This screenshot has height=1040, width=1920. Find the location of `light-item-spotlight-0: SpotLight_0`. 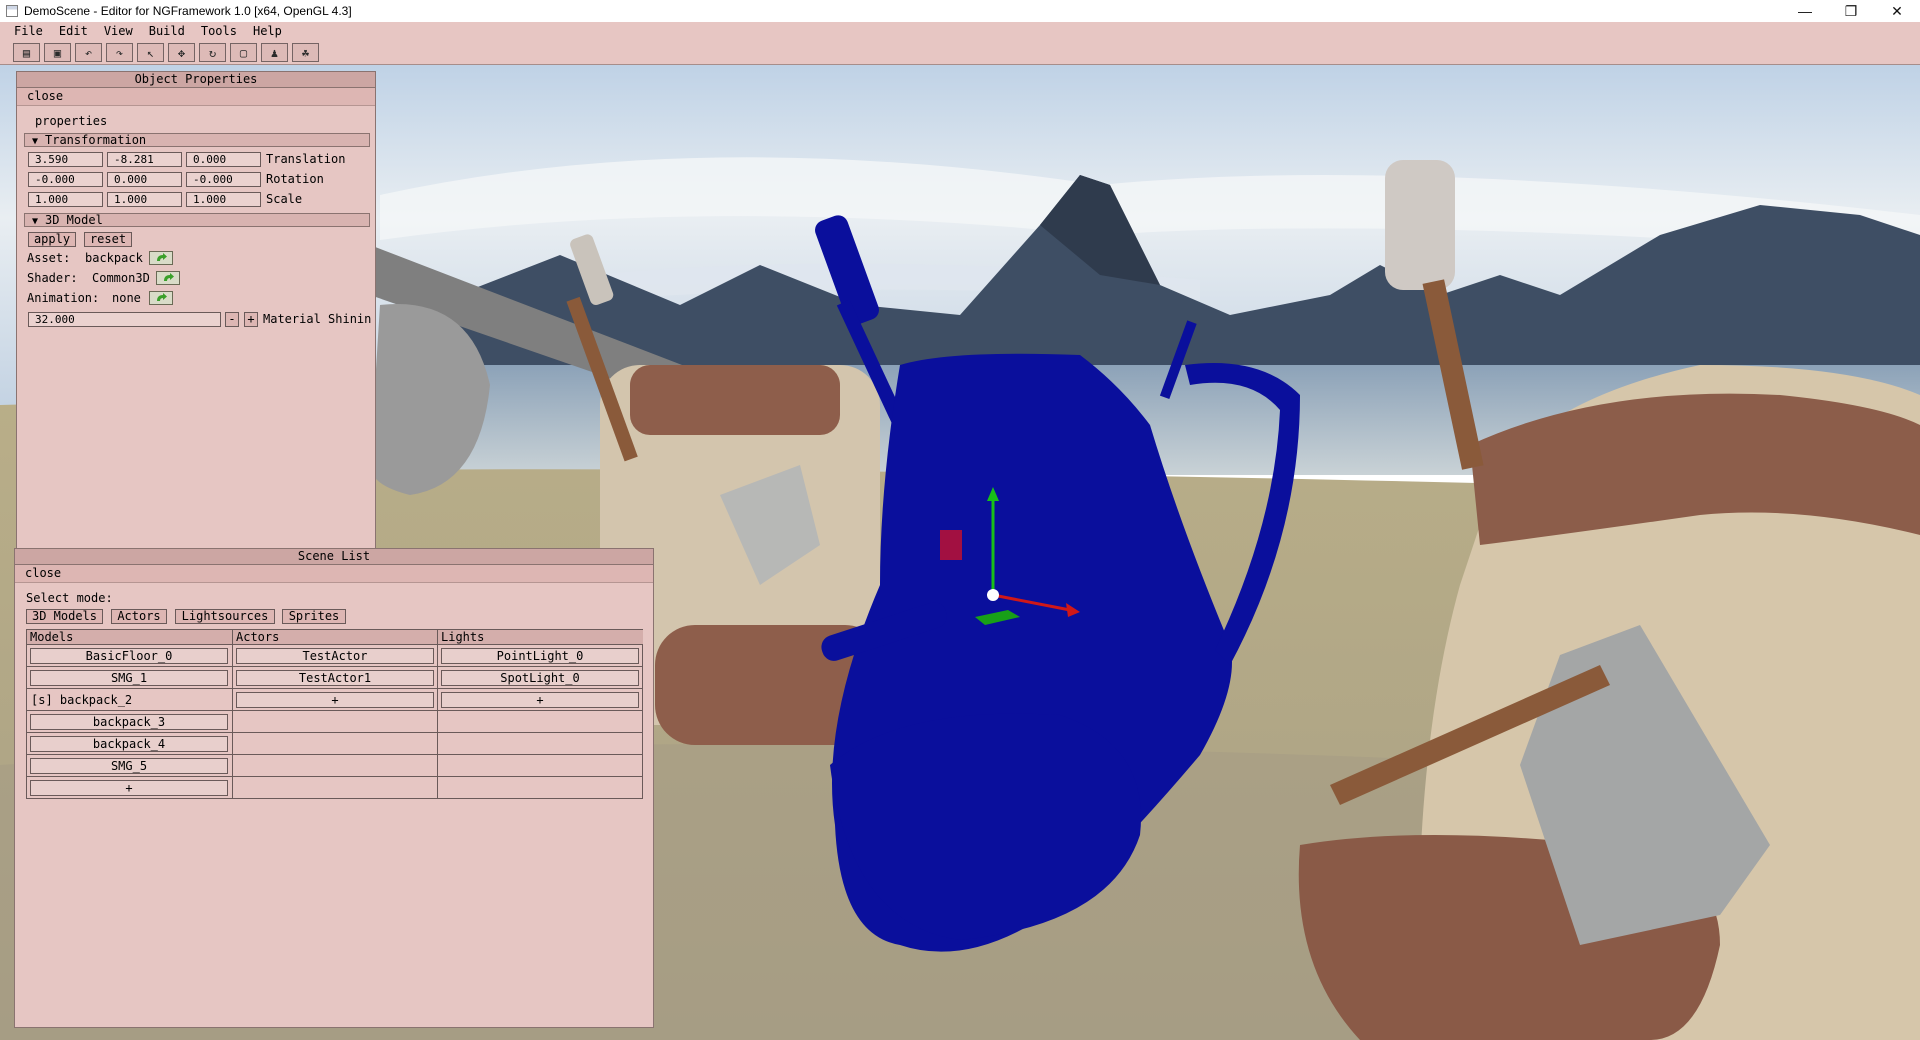

light-item-spotlight-0: SpotLight_0 is located at coordinates (540, 678).